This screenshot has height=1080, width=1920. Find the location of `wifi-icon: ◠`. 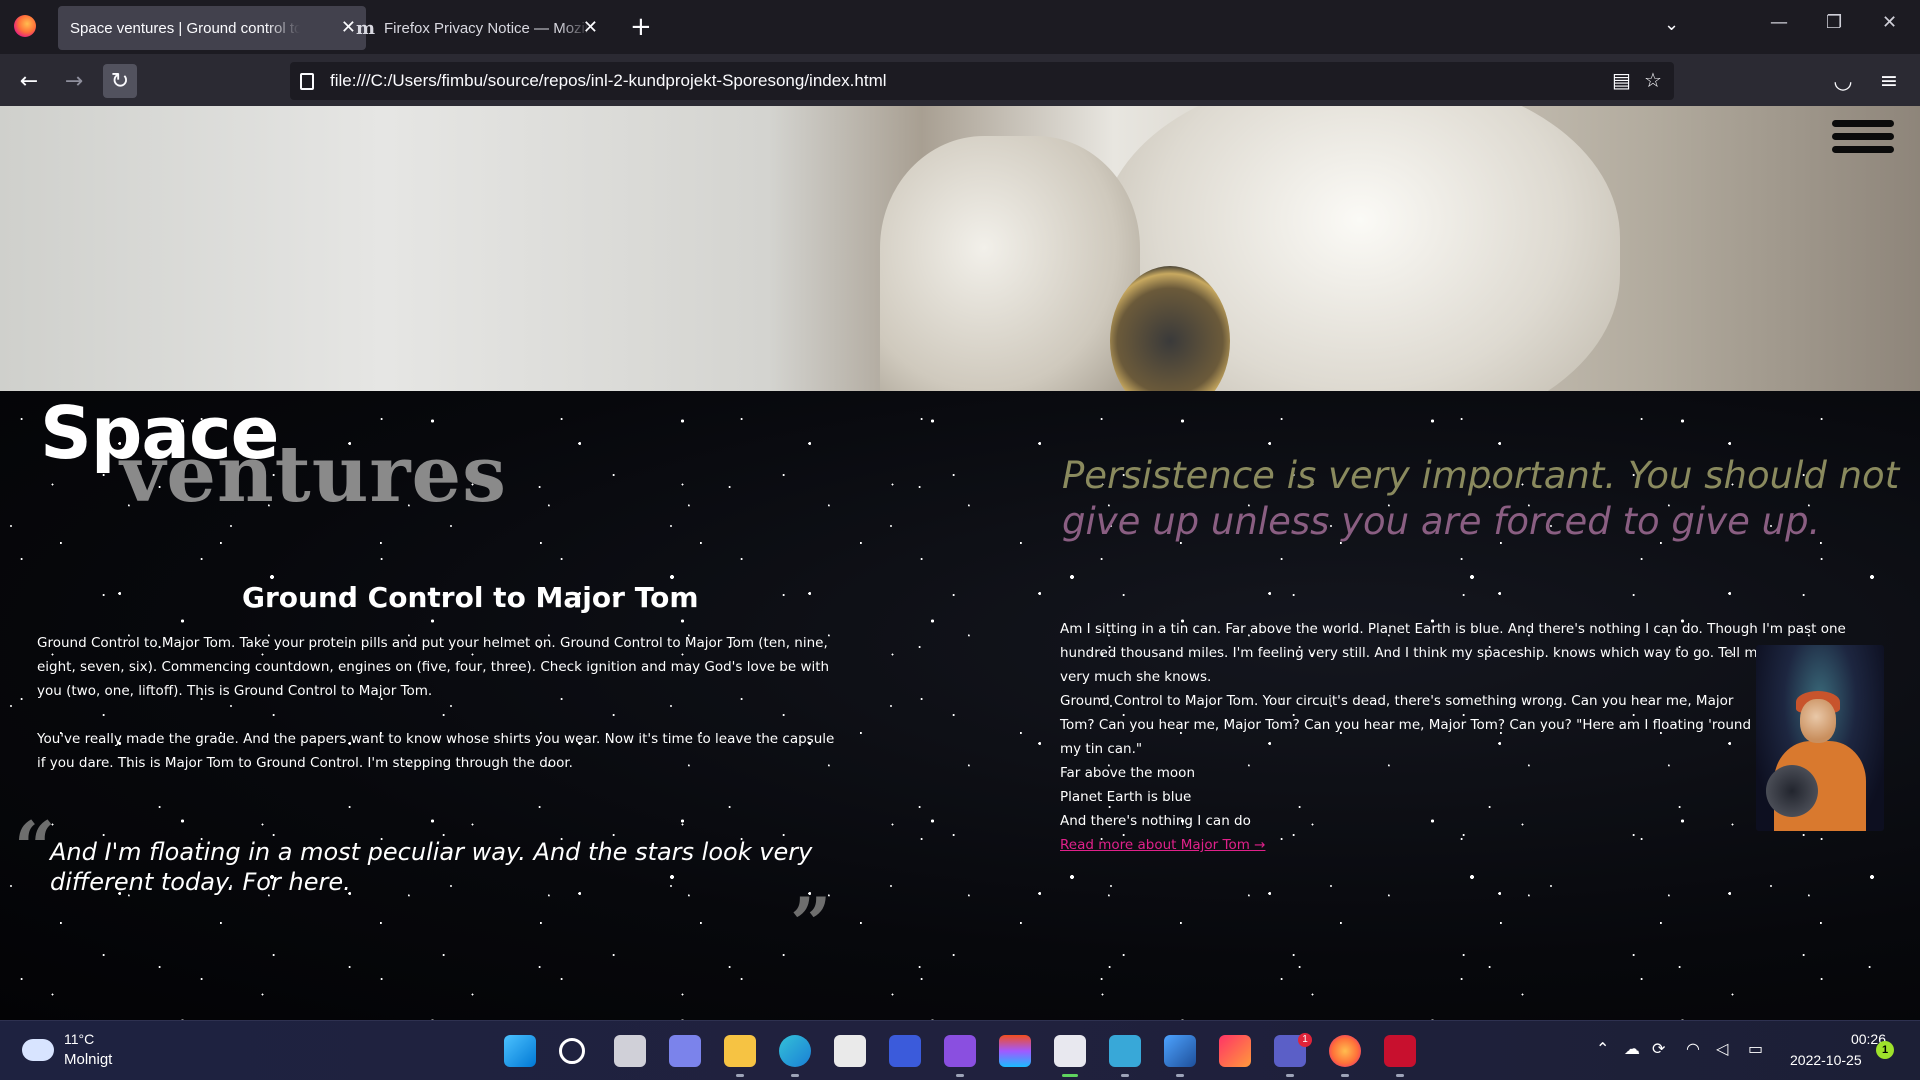

wifi-icon: ◠ is located at coordinates (1693, 1048).